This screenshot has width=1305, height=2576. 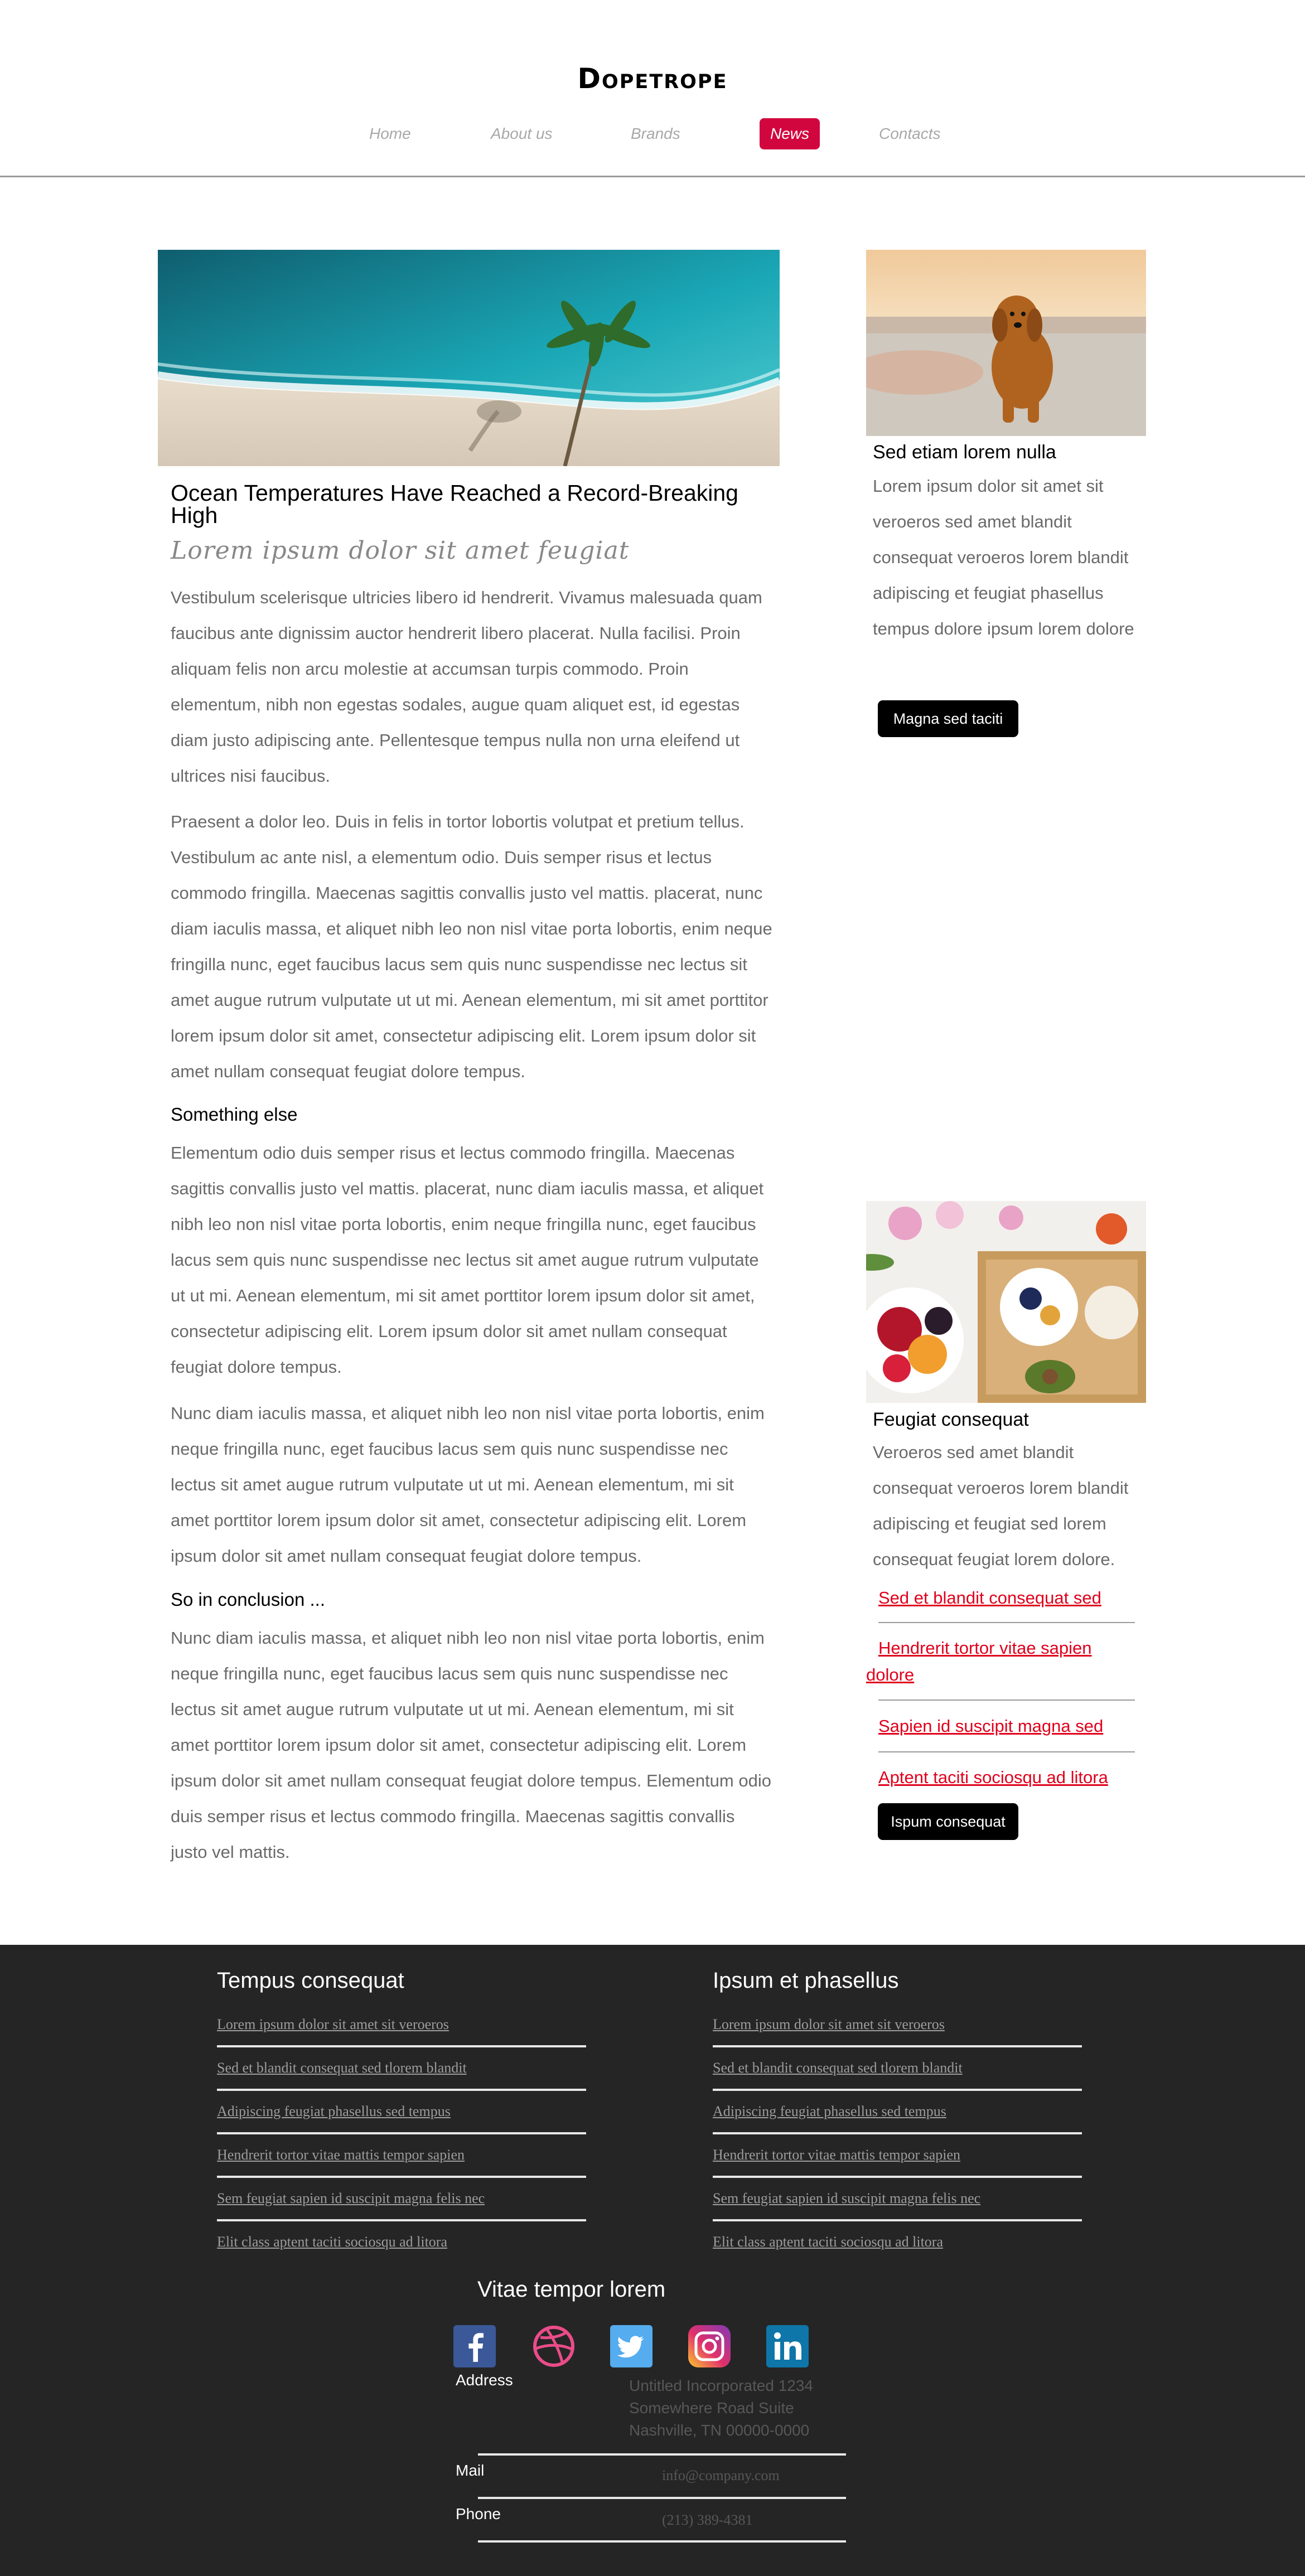 What do you see at coordinates (522, 134) in the screenshot?
I see `nav-about-us: About us` at bounding box center [522, 134].